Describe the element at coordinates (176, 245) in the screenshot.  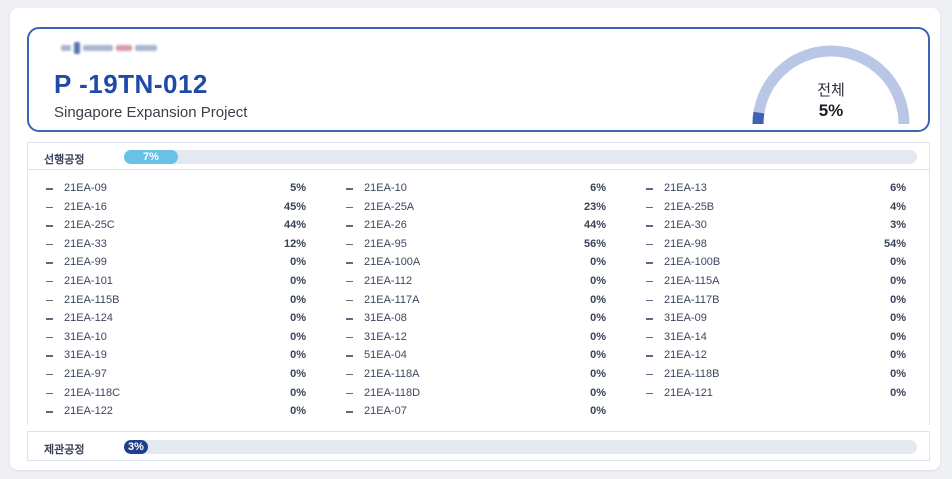
I see `list-item: 21EA-33 12%` at that location.